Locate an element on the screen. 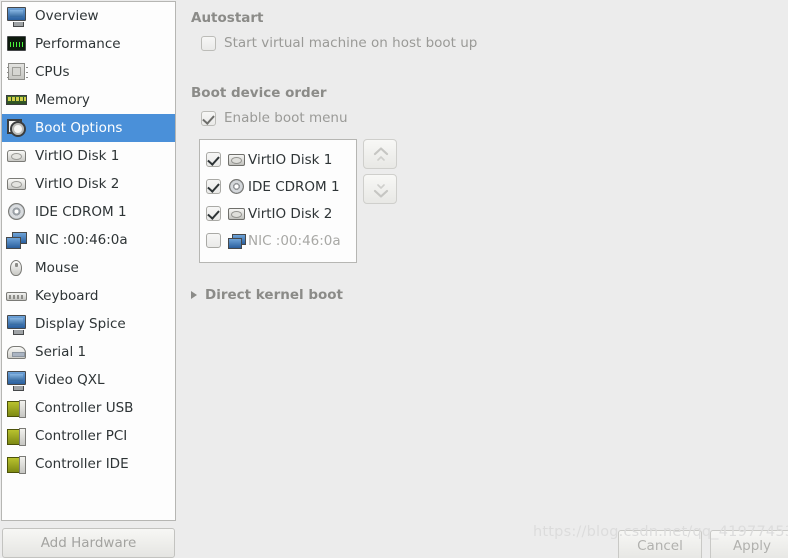 The width and height of the screenshot is (788, 558). add-hardware-button: Add Hardware is located at coordinates (88, 543).